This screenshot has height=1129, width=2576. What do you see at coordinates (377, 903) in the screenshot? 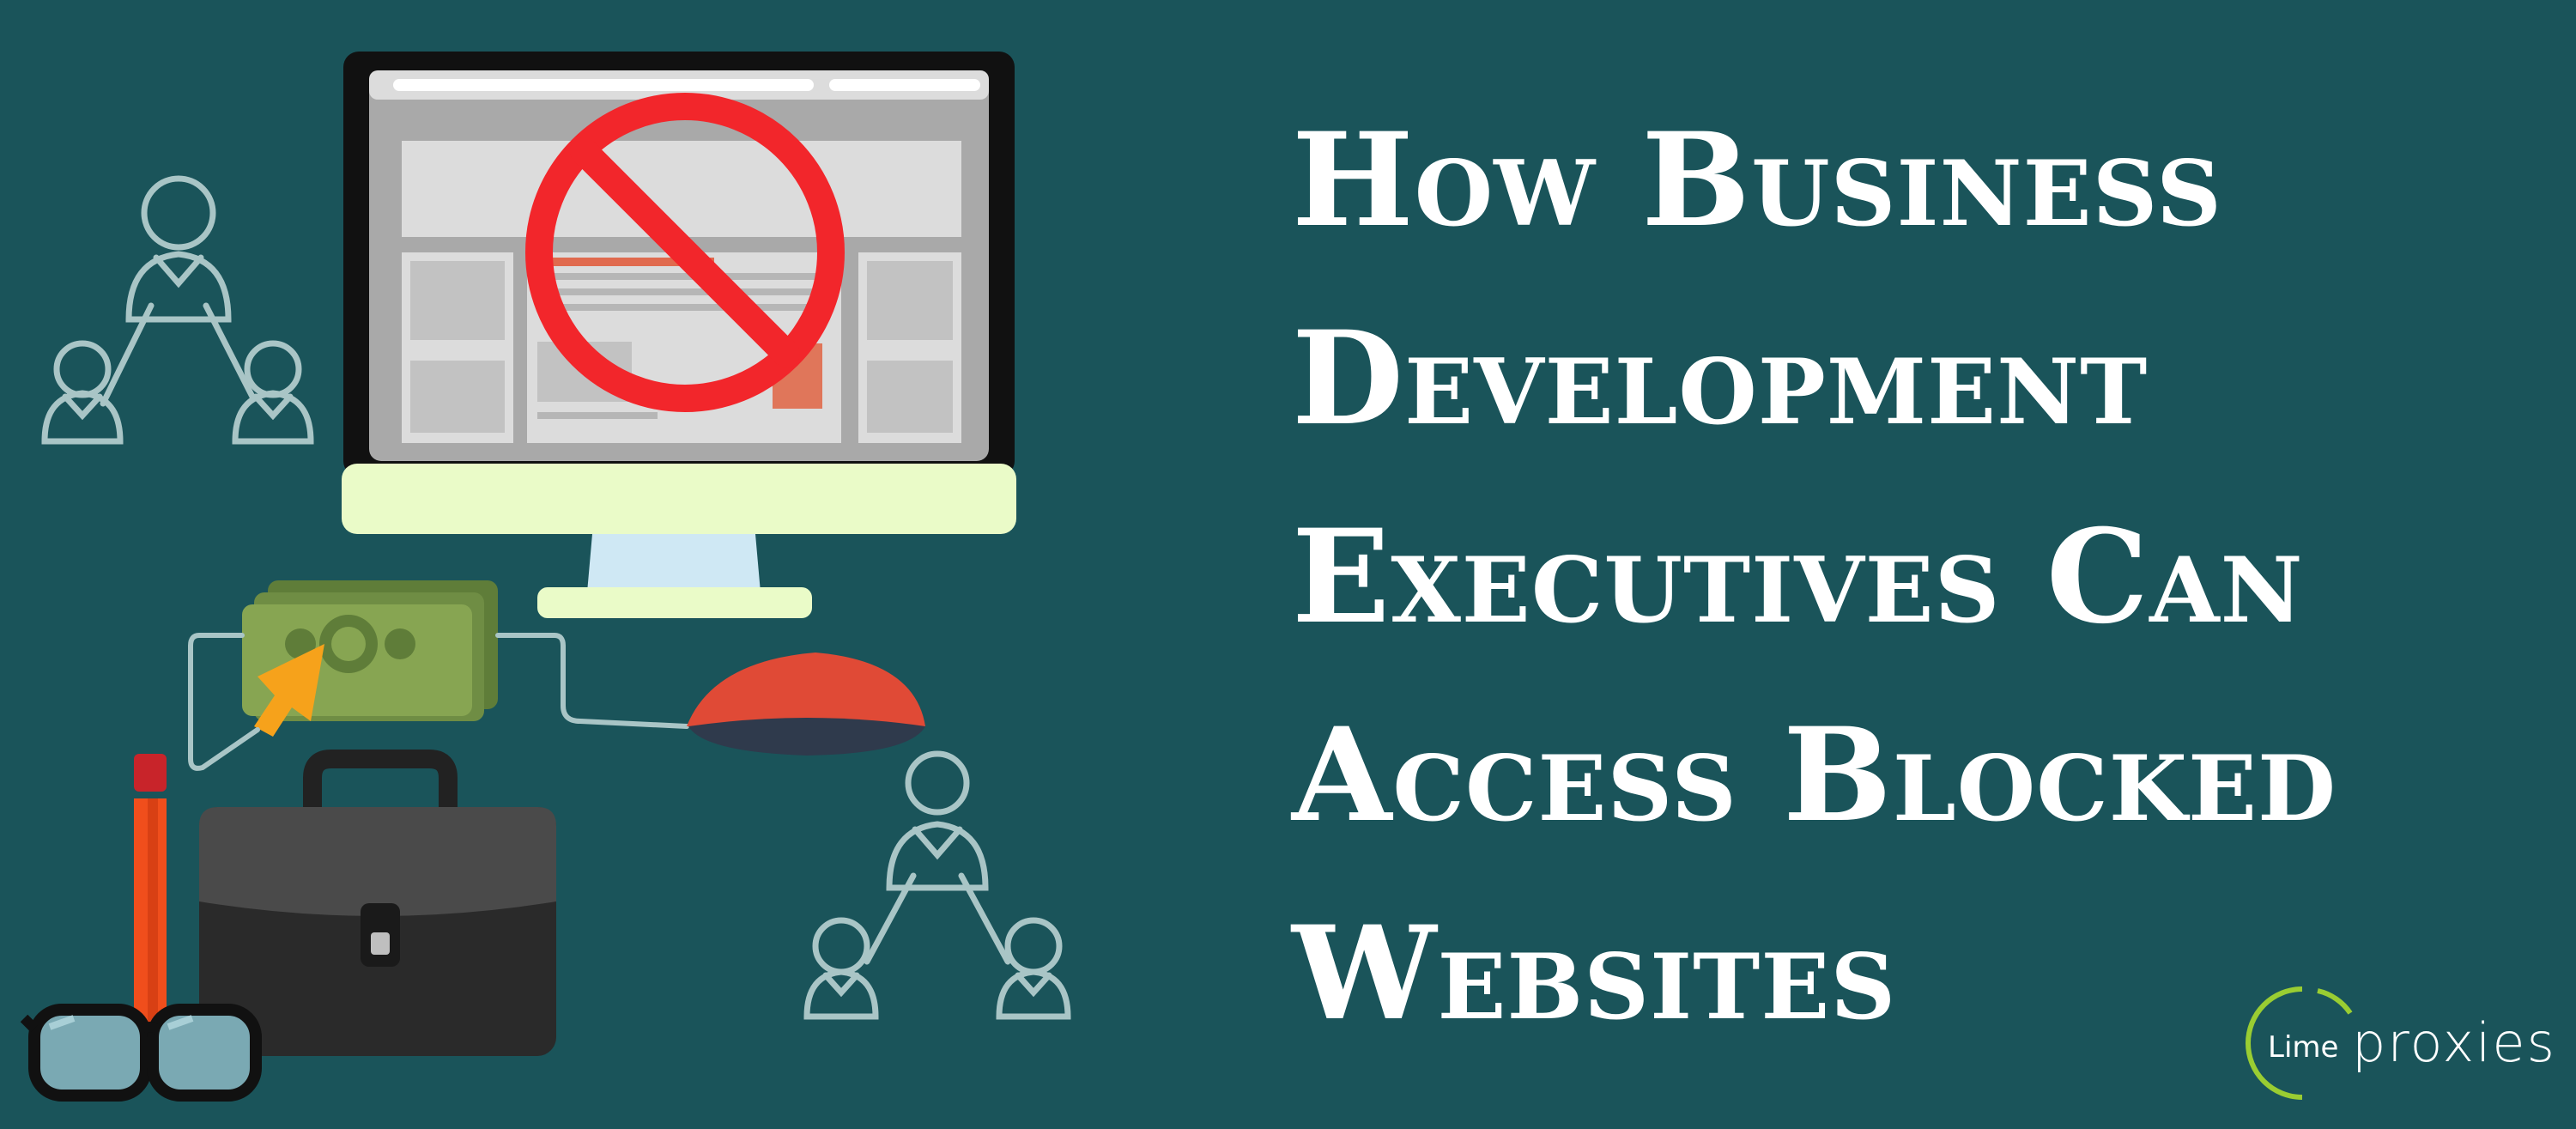
I see `briefcase-icon` at bounding box center [377, 903].